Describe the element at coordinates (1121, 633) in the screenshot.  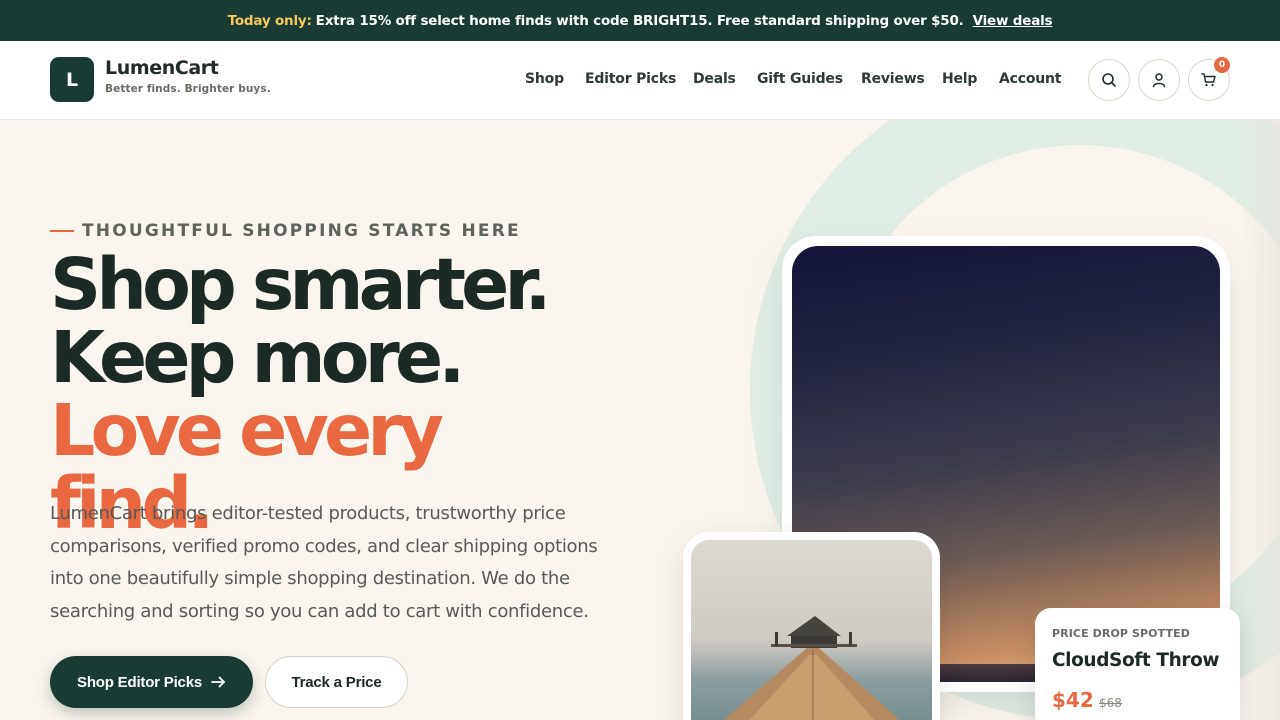
I see `price-drop-label: PRICE DROP SPOTTED` at that location.